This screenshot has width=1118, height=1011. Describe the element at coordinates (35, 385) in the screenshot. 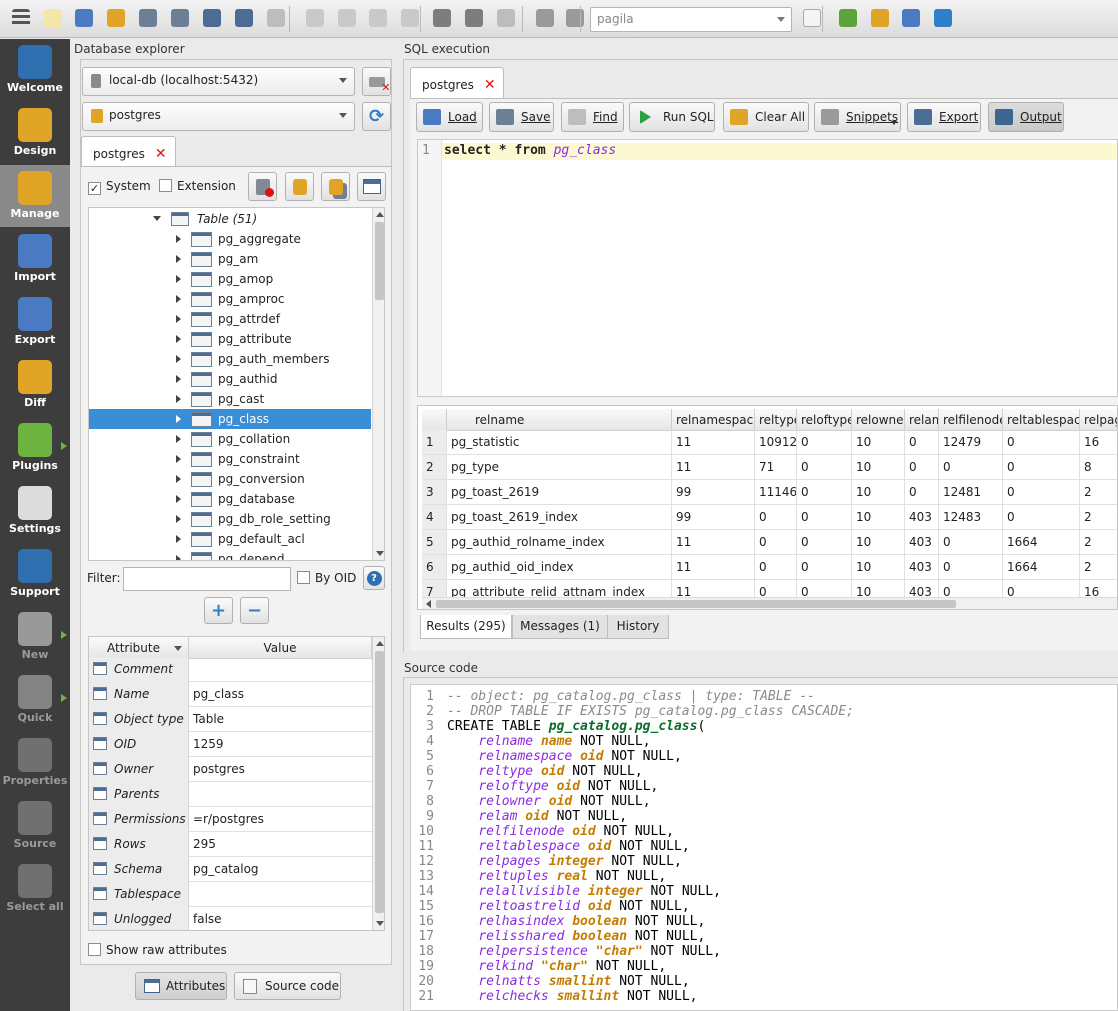

I see `sidebar-item-diff: Diff` at that location.